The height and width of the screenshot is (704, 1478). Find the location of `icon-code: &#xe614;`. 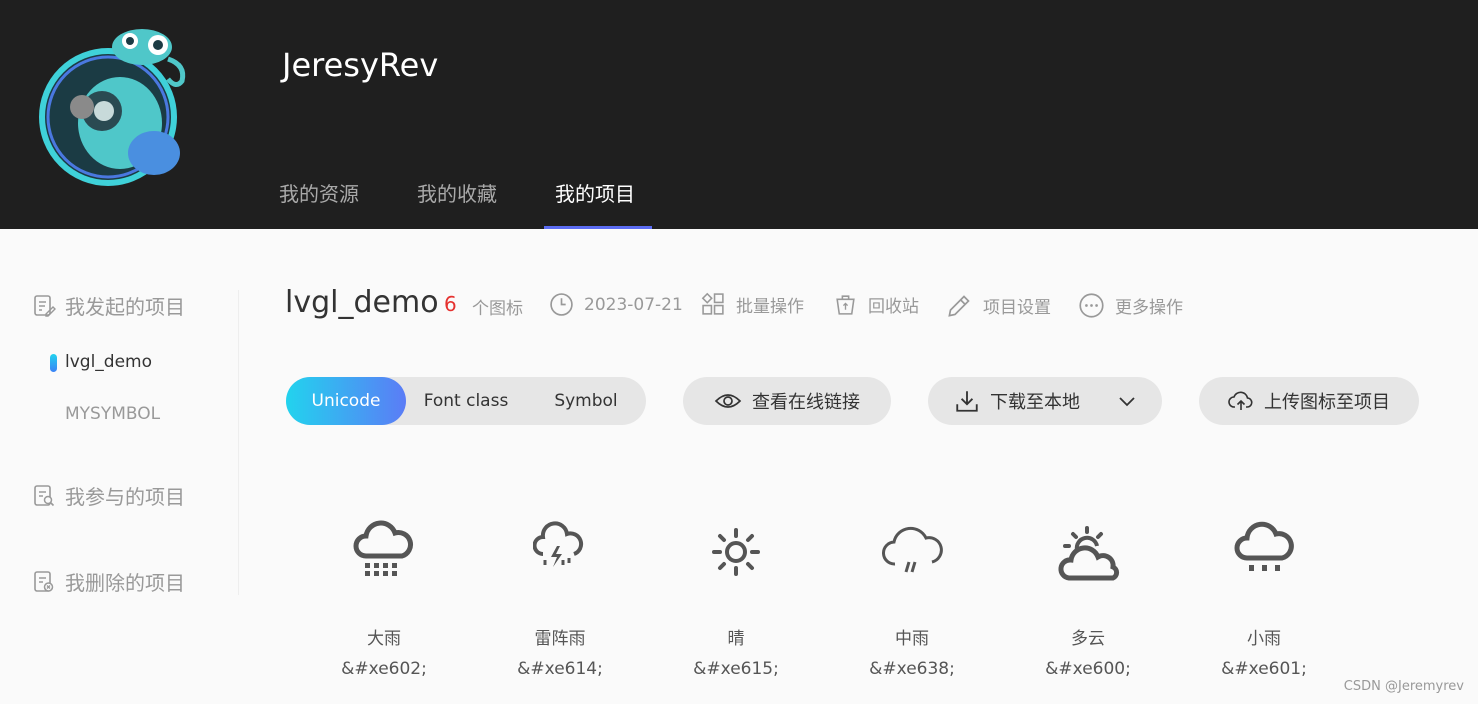

icon-code: &#xe614; is located at coordinates (560, 669).